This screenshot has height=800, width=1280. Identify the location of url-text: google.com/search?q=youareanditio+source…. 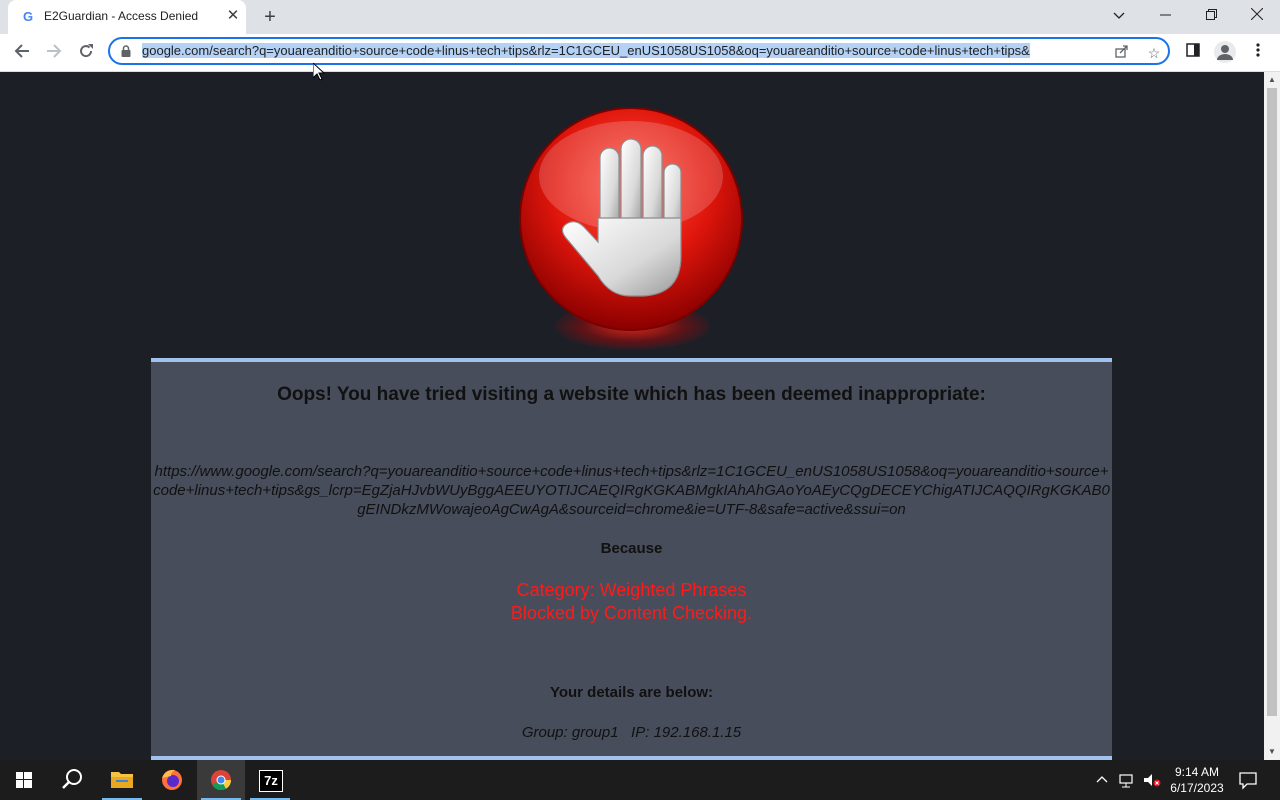
(623, 51).